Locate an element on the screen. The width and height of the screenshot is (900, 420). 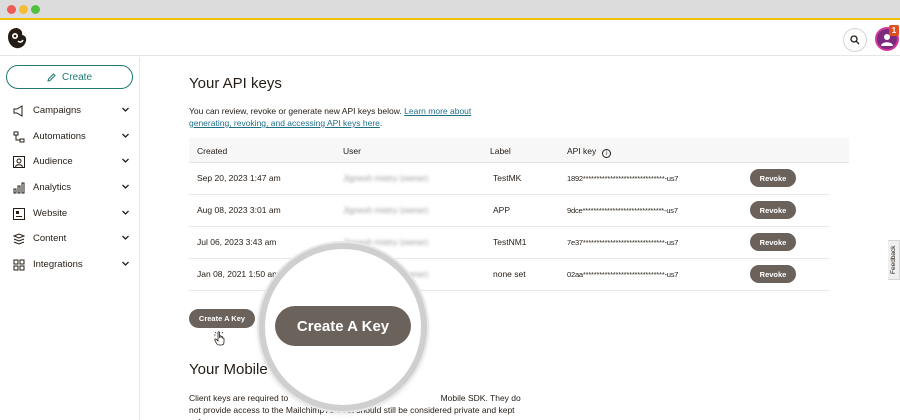
sidebar-item-campaigns: Campaigns is located at coordinates (70, 111).